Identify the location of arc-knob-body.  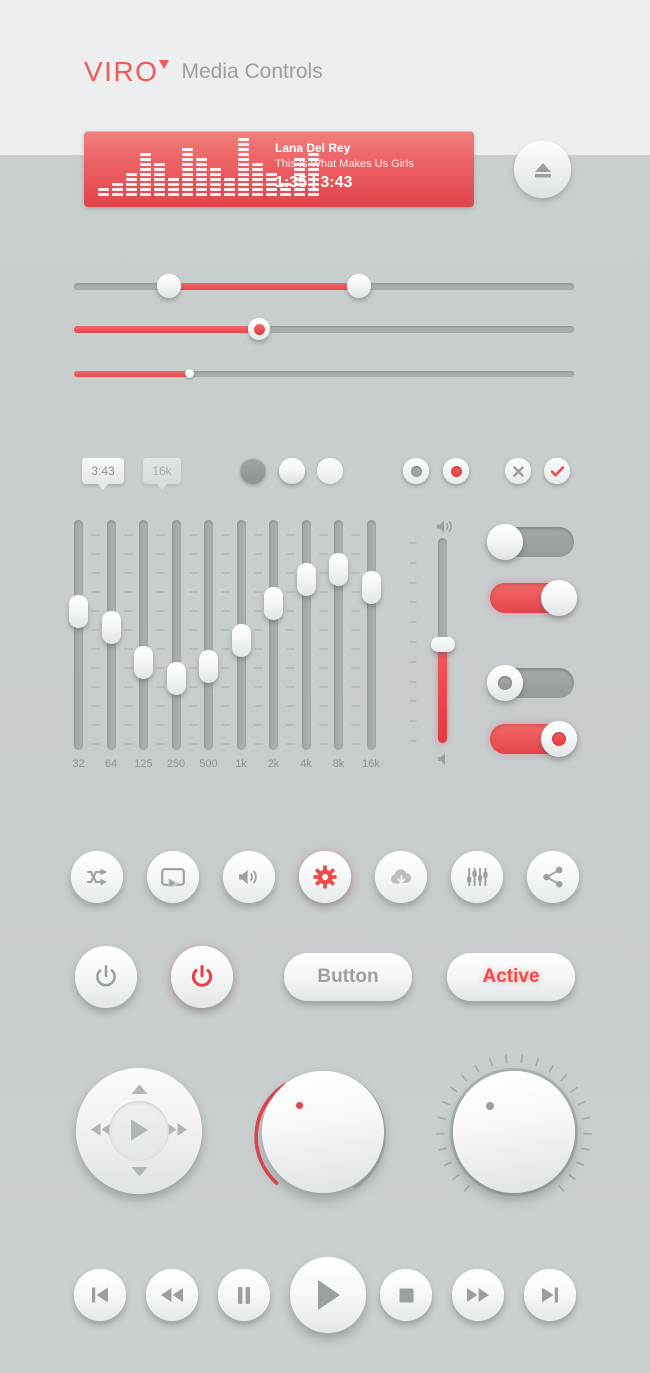
(323, 1132).